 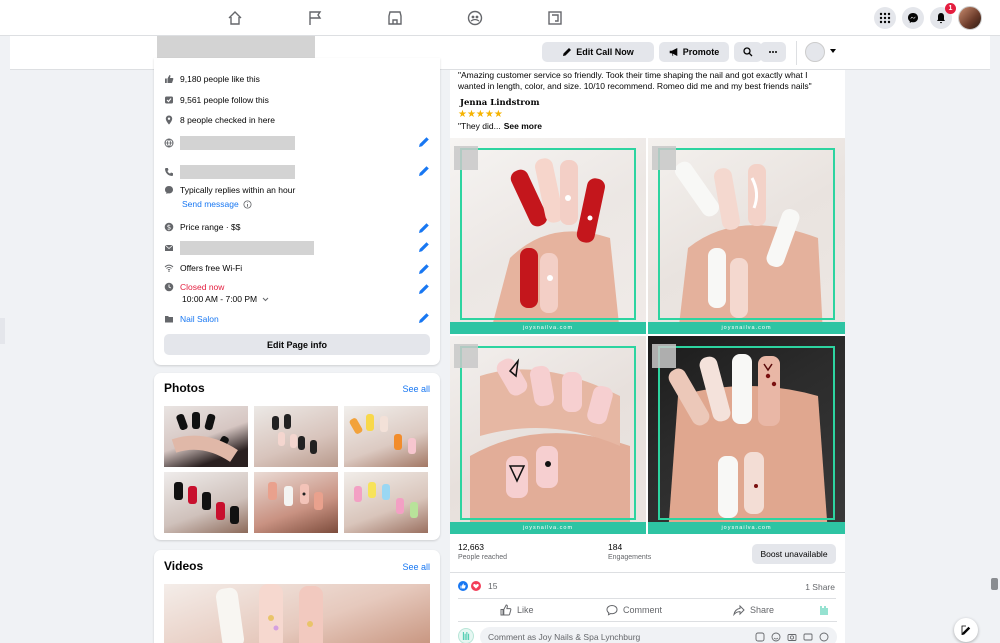 What do you see at coordinates (463, 586) in the screenshot?
I see `like-reaction-icon` at bounding box center [463, 586].